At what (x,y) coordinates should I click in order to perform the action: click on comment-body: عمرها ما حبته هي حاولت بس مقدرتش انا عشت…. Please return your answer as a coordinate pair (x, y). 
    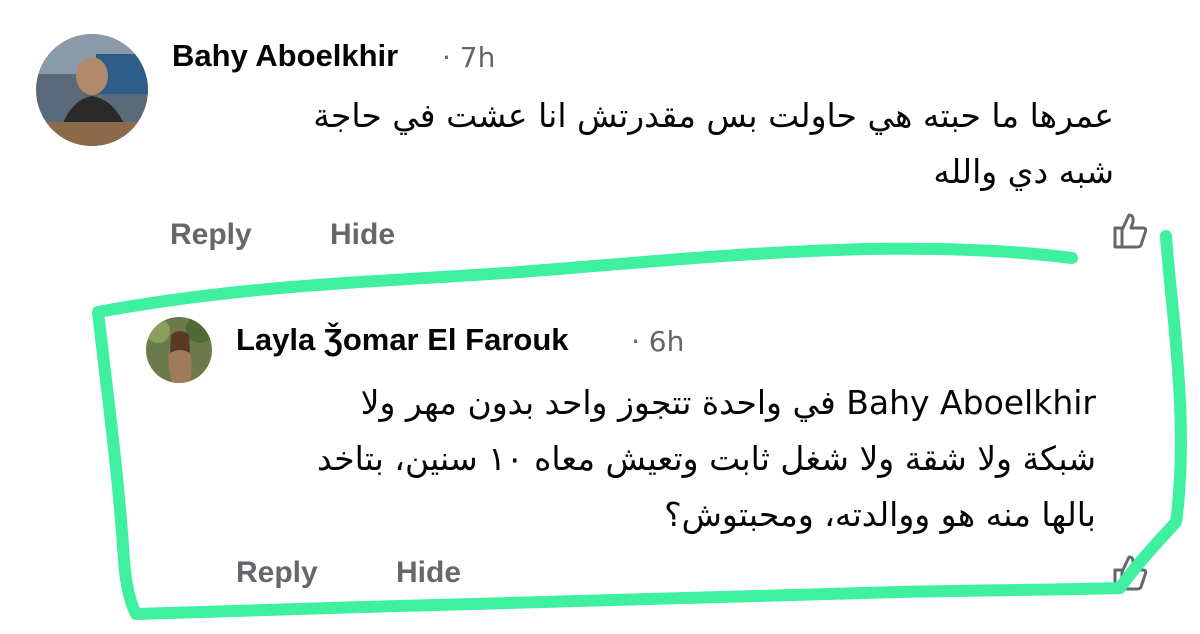
    Looking at the image, I should click on (713, 144).